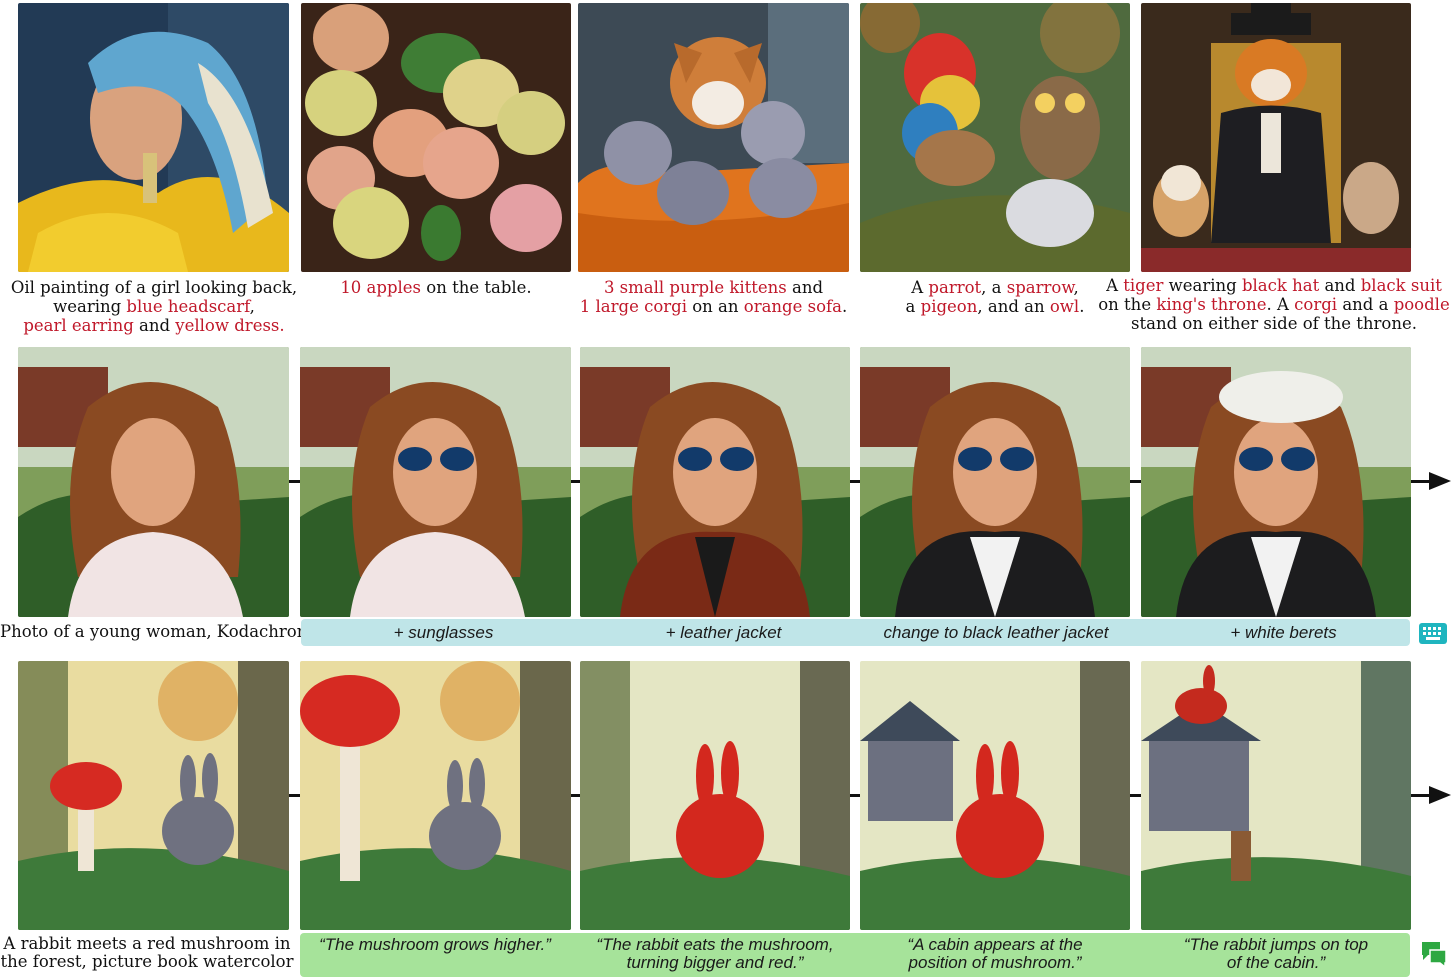 Image resolution: width=1456 pixels, height=980 pixels. I want to click on story-step-cabin-line2: position of mushroom.”, so click(995, 962).